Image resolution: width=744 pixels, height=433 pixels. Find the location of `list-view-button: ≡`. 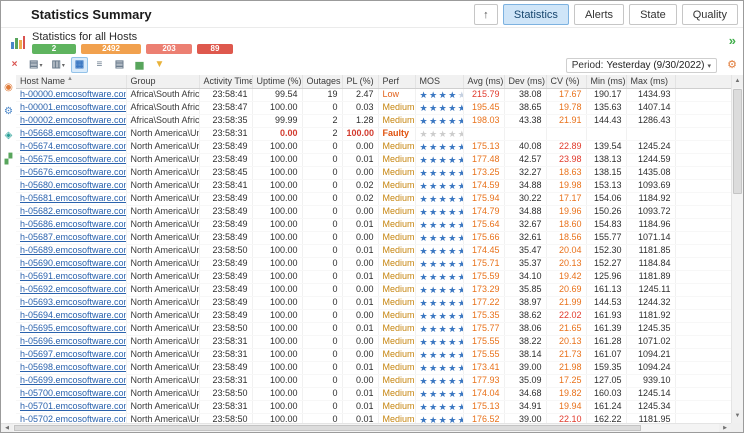

list-view-button: ≡ is located at coordinates (99, 65).